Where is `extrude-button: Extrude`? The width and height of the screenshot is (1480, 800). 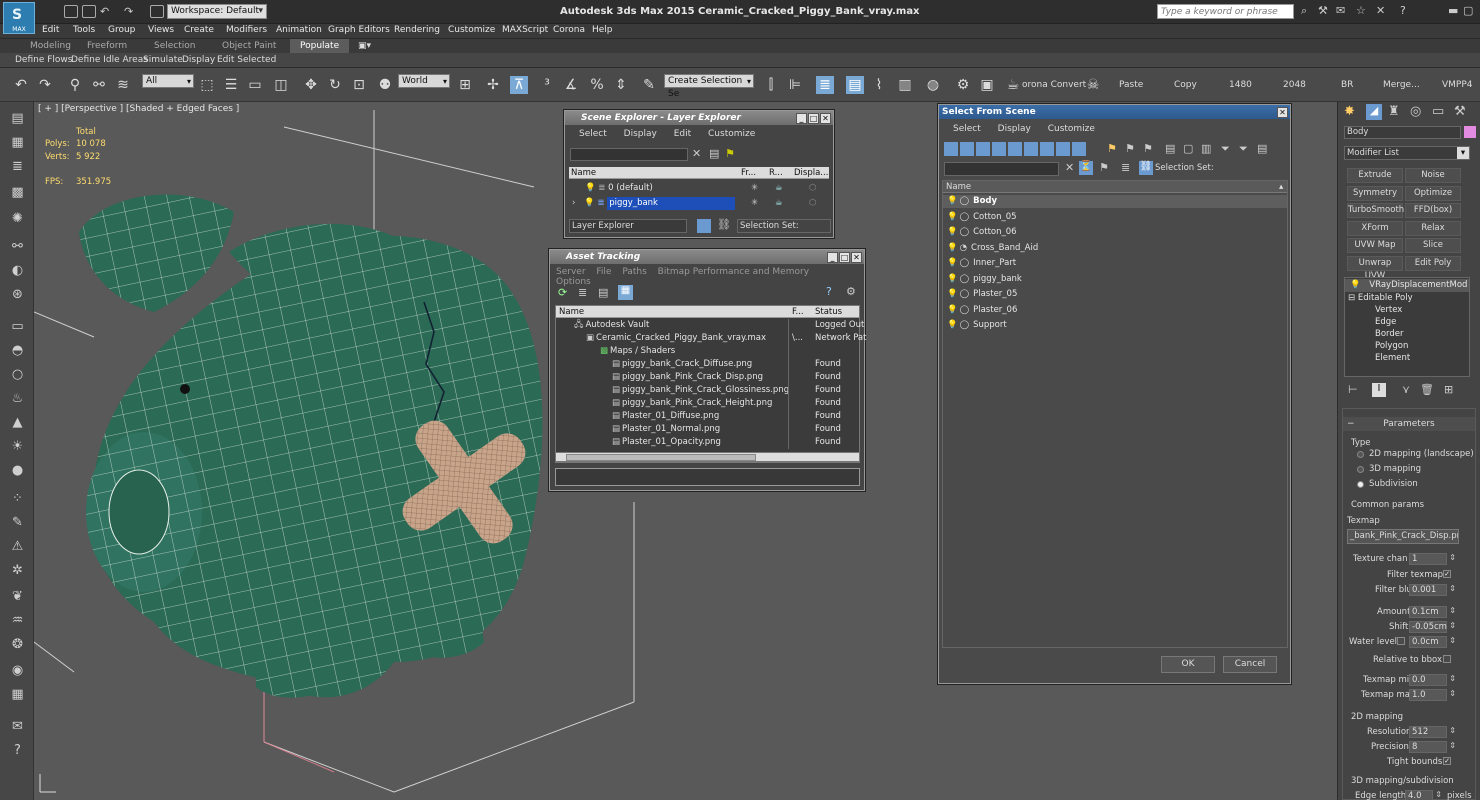 extrude-button: Extrude is located at coordinates (1375, 175).